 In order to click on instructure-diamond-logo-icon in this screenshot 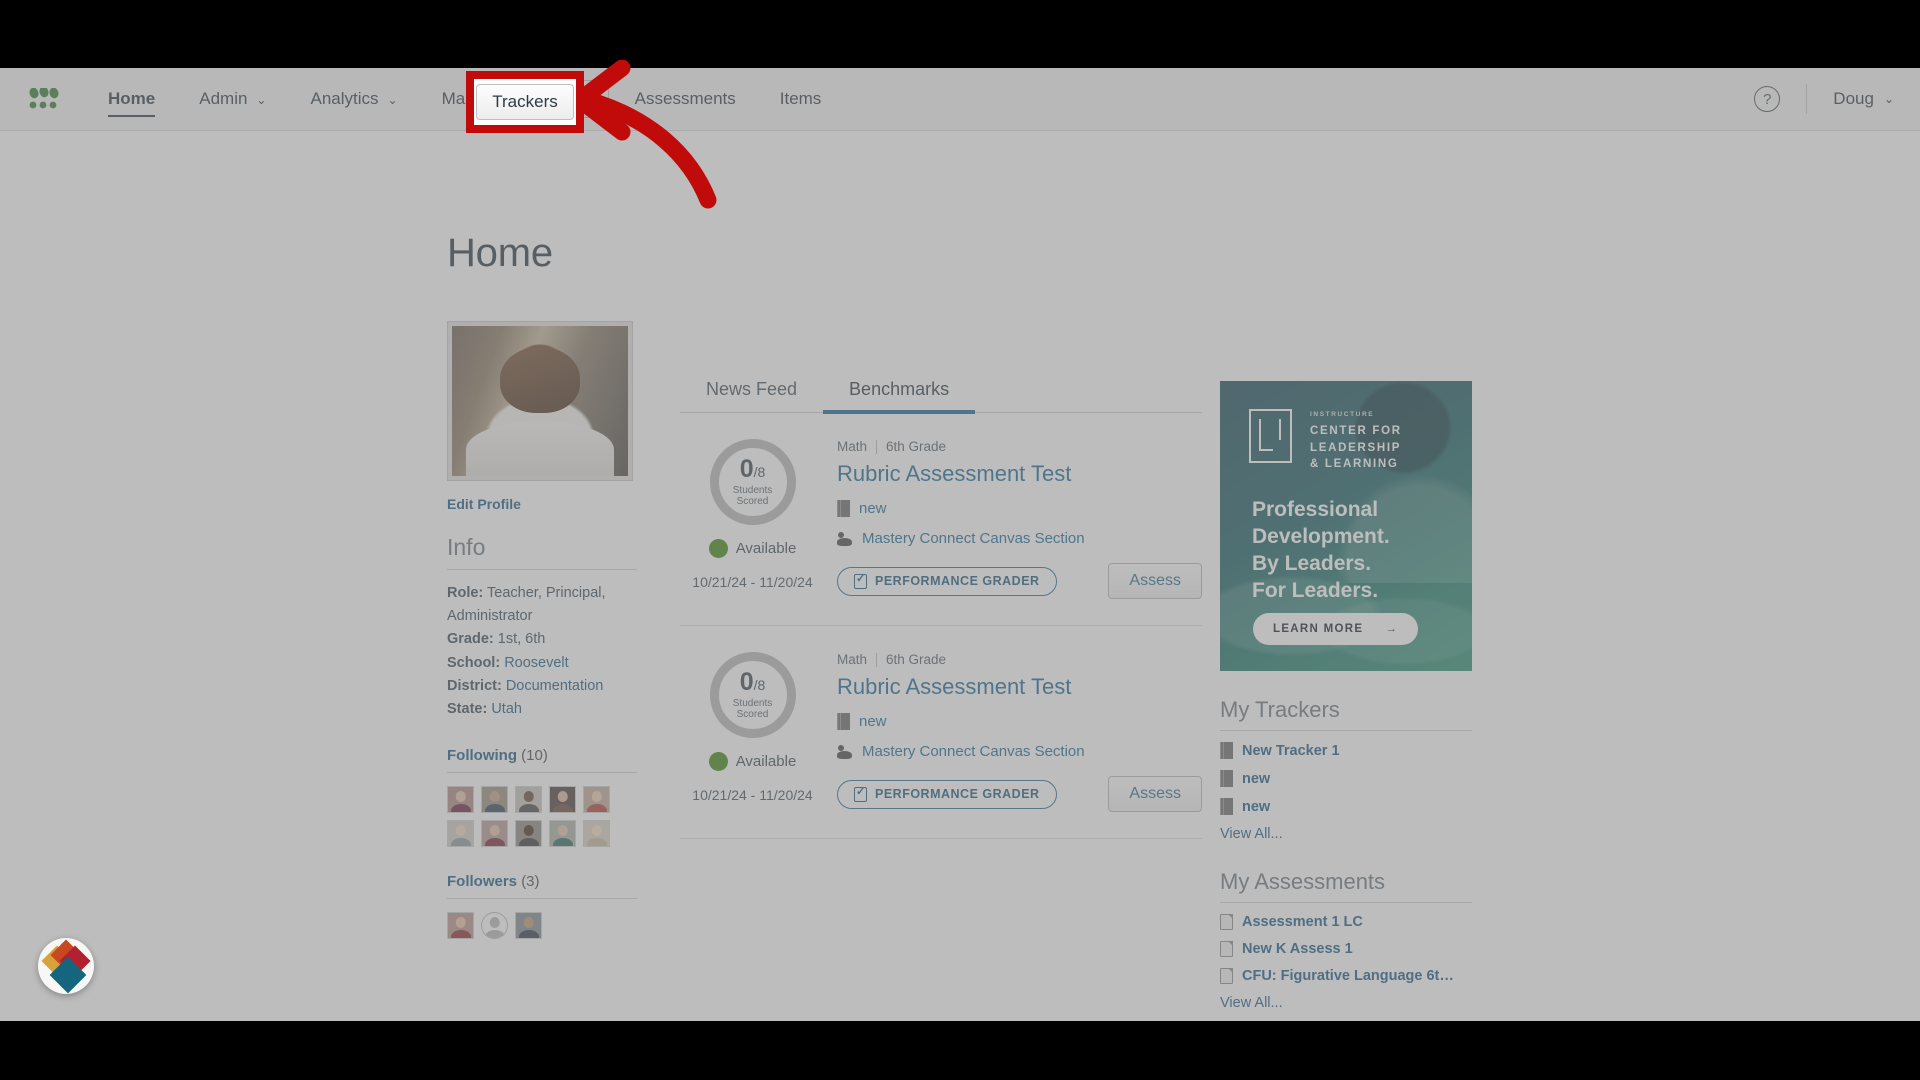, I will do `click(66, 966)`.